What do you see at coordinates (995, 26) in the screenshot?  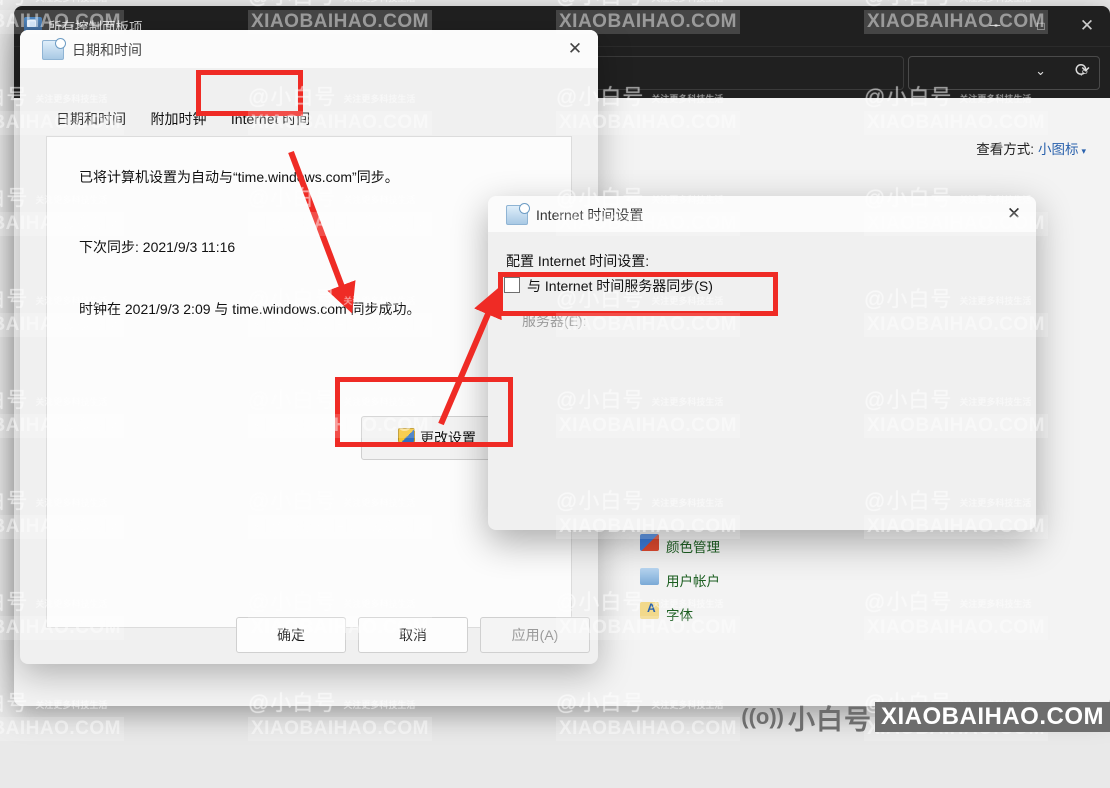 I see `minimize-button: ─` at bounding box center [995, 26].